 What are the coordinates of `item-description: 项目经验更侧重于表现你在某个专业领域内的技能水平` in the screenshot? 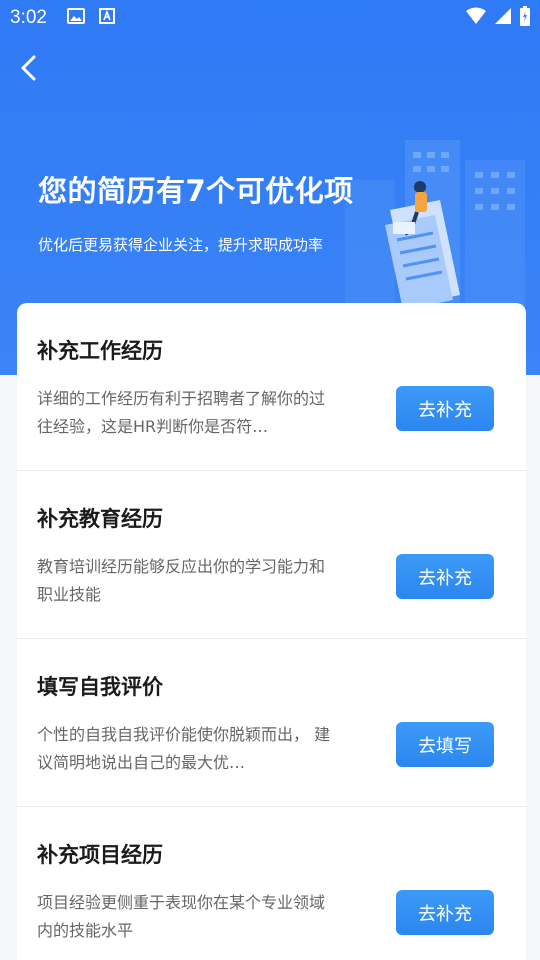 It's located at (181, 916).